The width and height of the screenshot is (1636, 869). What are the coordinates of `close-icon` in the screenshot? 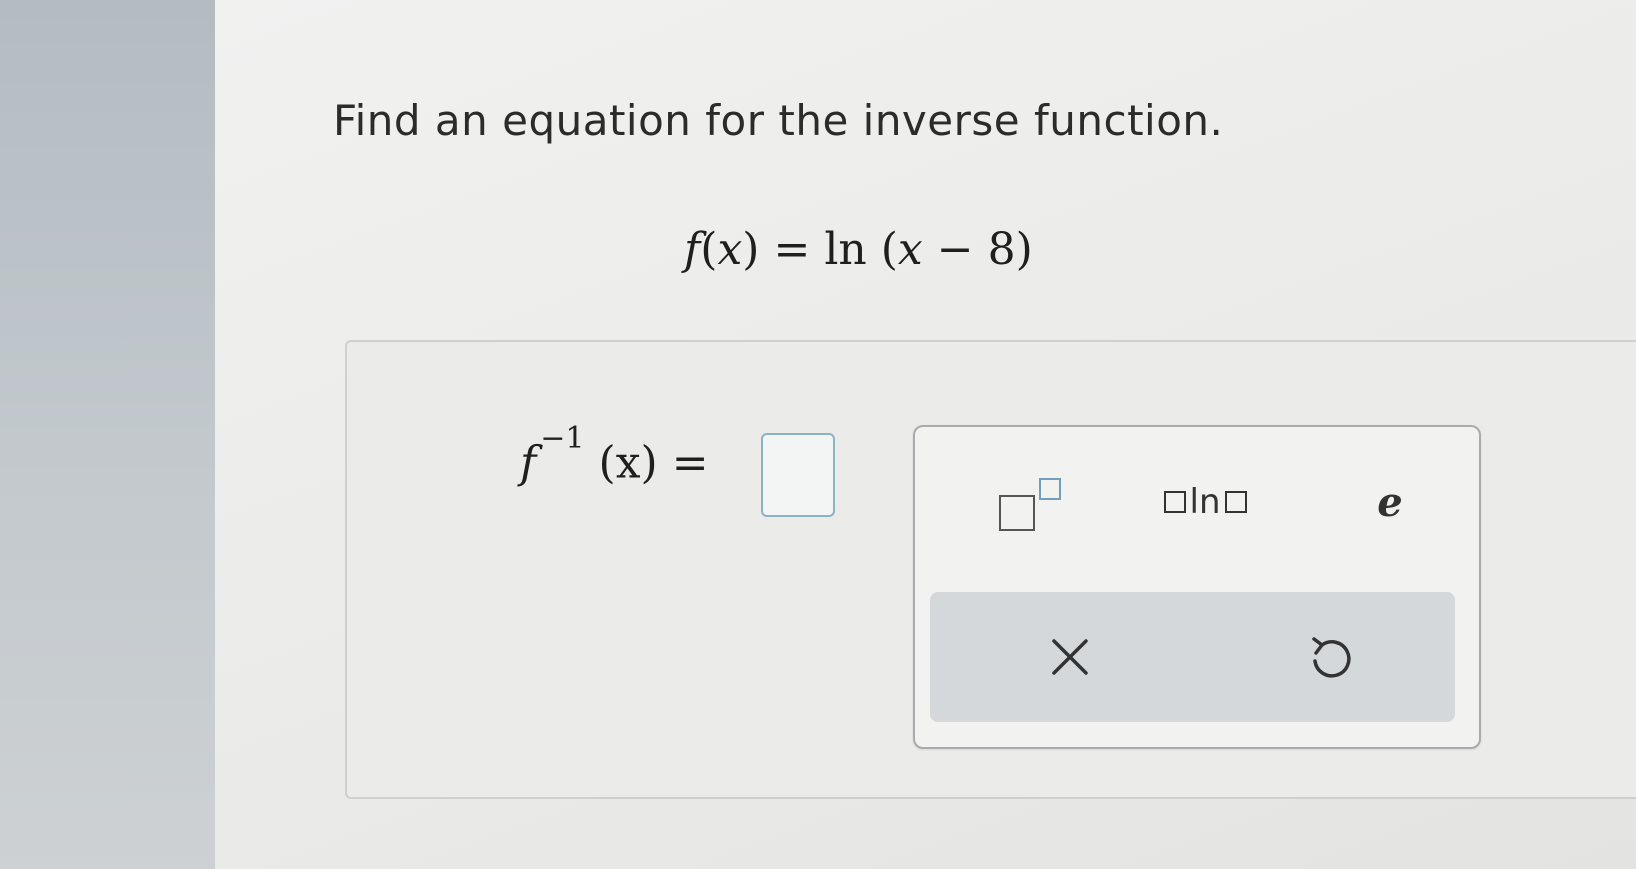 It's located at (1070, 657).